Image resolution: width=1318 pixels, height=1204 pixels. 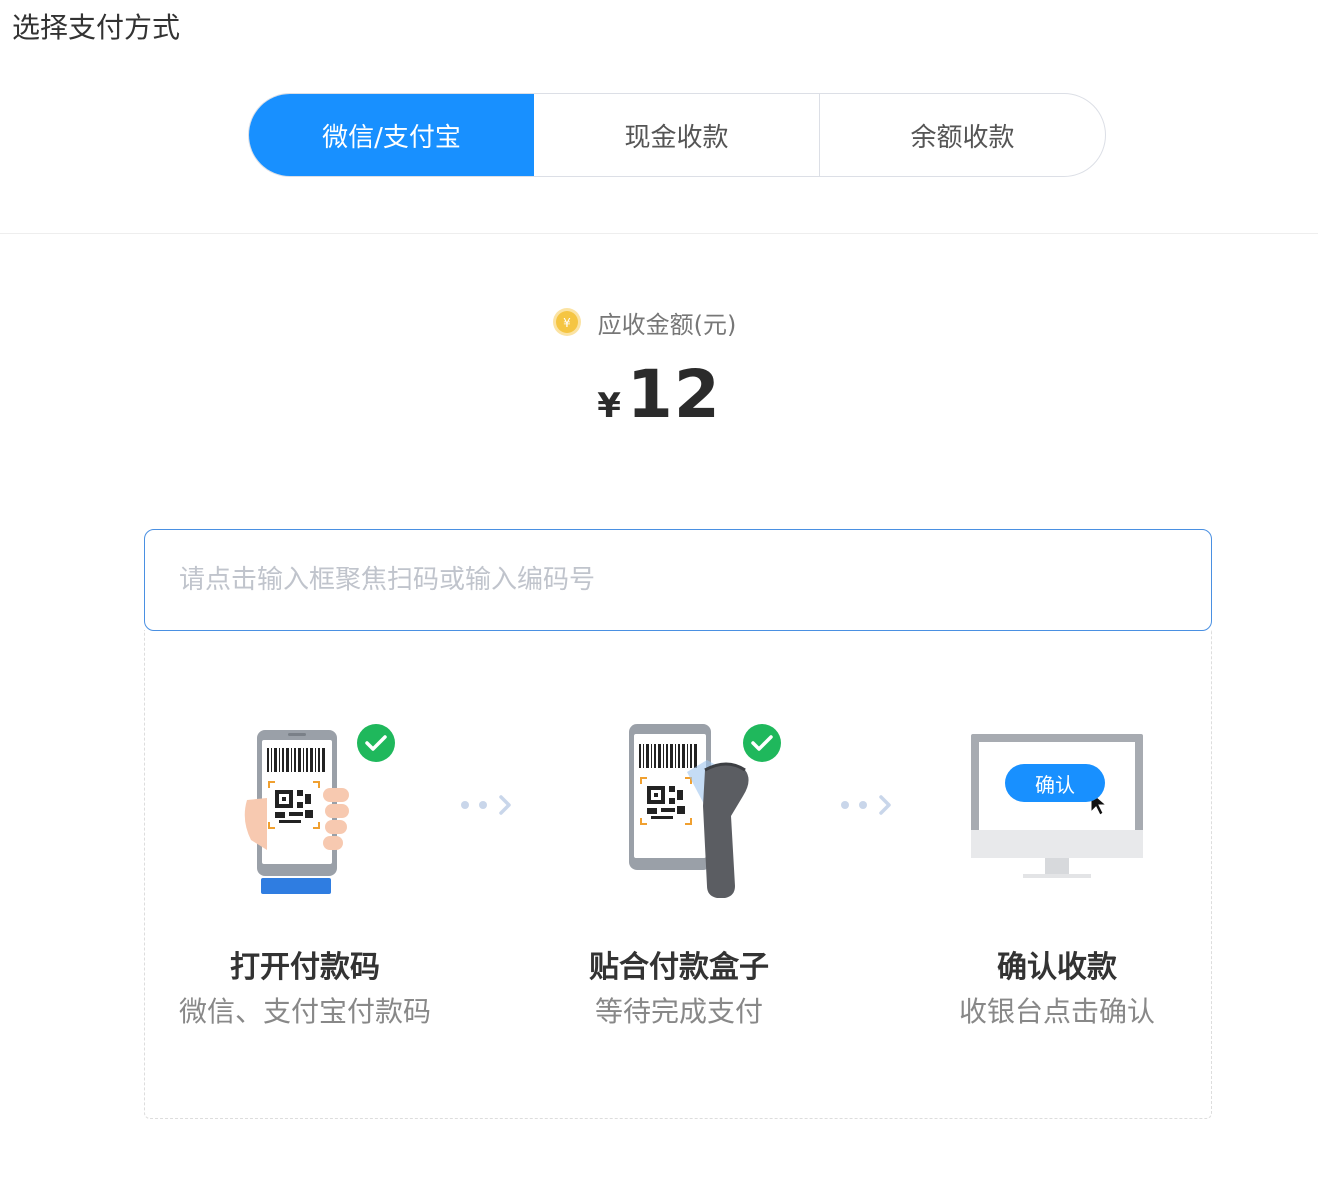 I want to click on monitor-confirm-icon: 确认, so click(x=1057, y=810).